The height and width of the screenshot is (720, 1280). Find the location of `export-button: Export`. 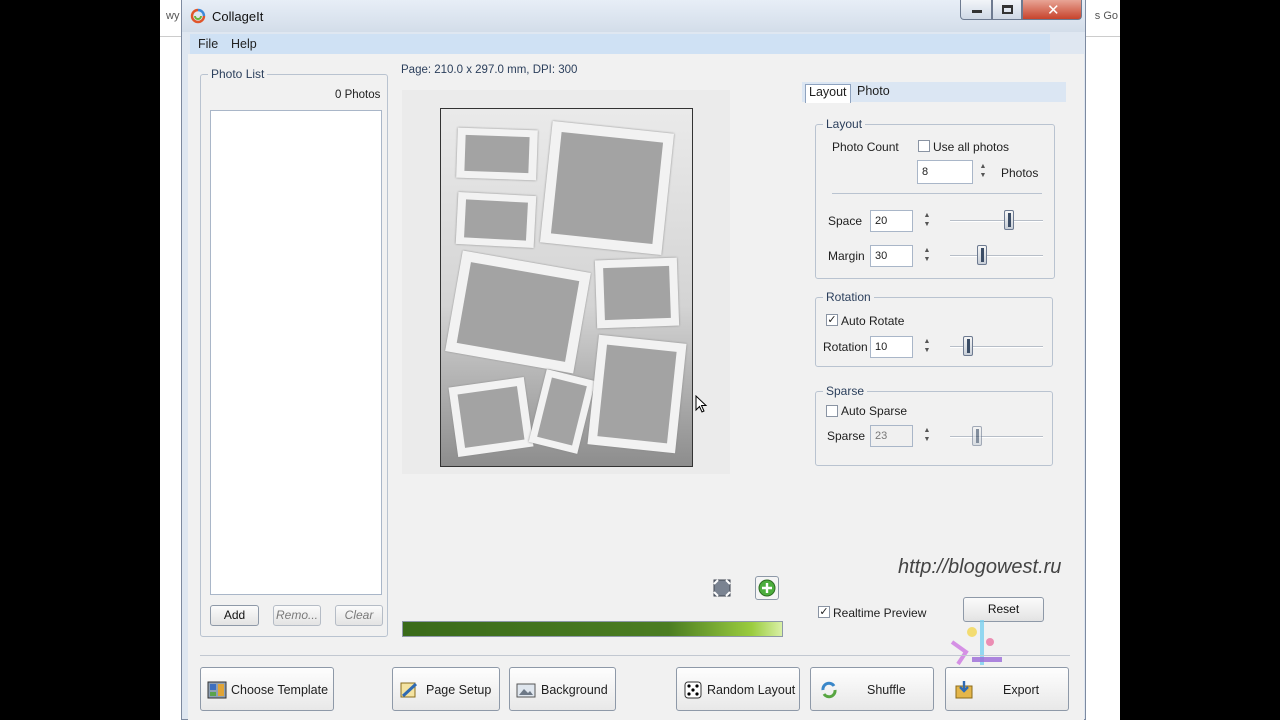

export-button: Export is located at coordinates (1007, 689).